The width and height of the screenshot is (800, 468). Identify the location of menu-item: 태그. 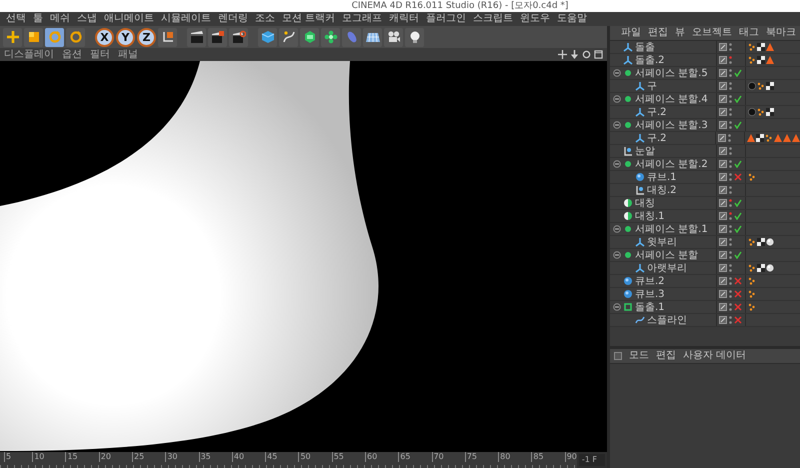
(749, 33).